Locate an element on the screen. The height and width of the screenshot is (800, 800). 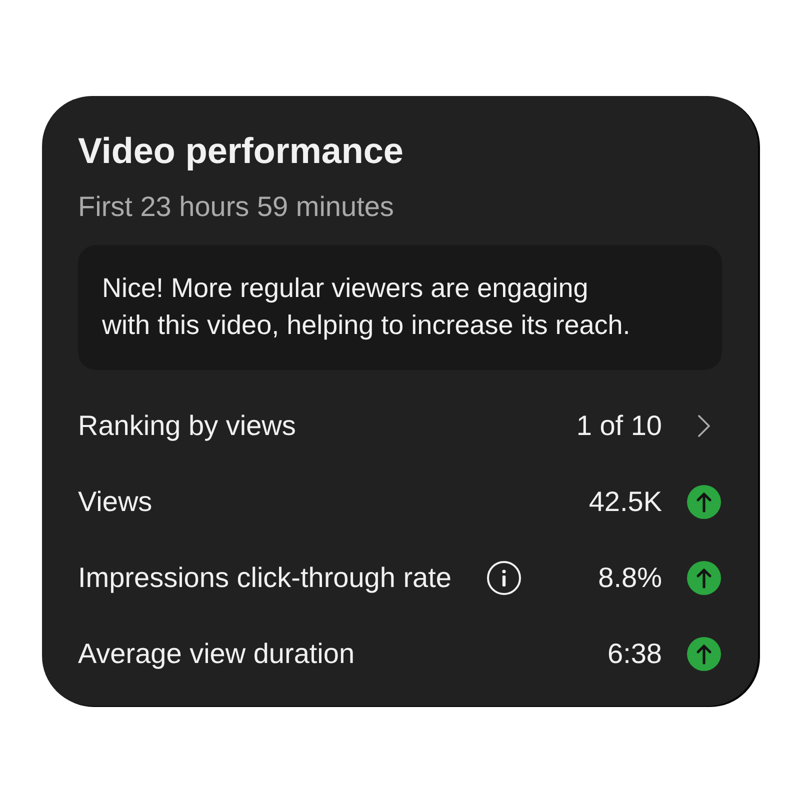
metric-label: Views is located at coordinates (115, 502).